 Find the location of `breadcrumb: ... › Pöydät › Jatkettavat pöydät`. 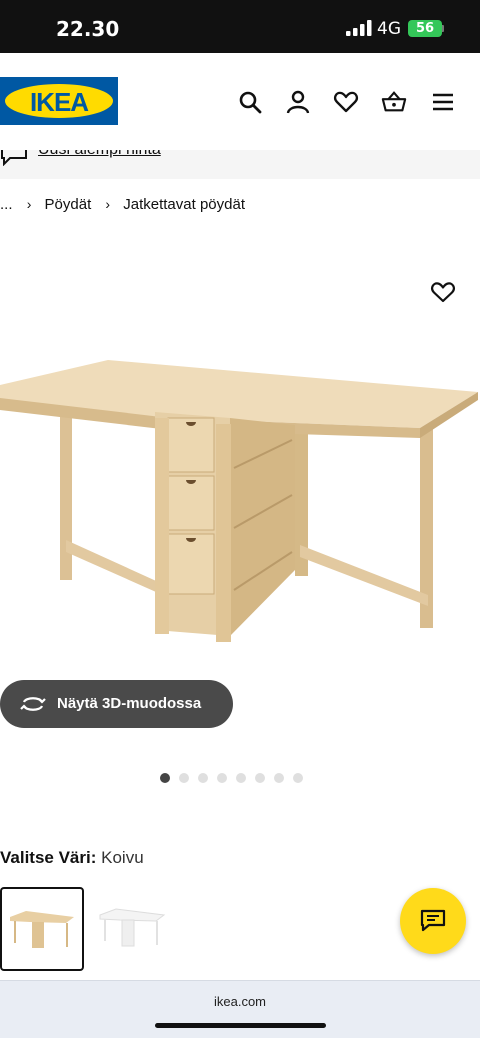

breadcrumb: ... › Pöydät › Jatkettavat pöydät is located at coordinates (122, 204).